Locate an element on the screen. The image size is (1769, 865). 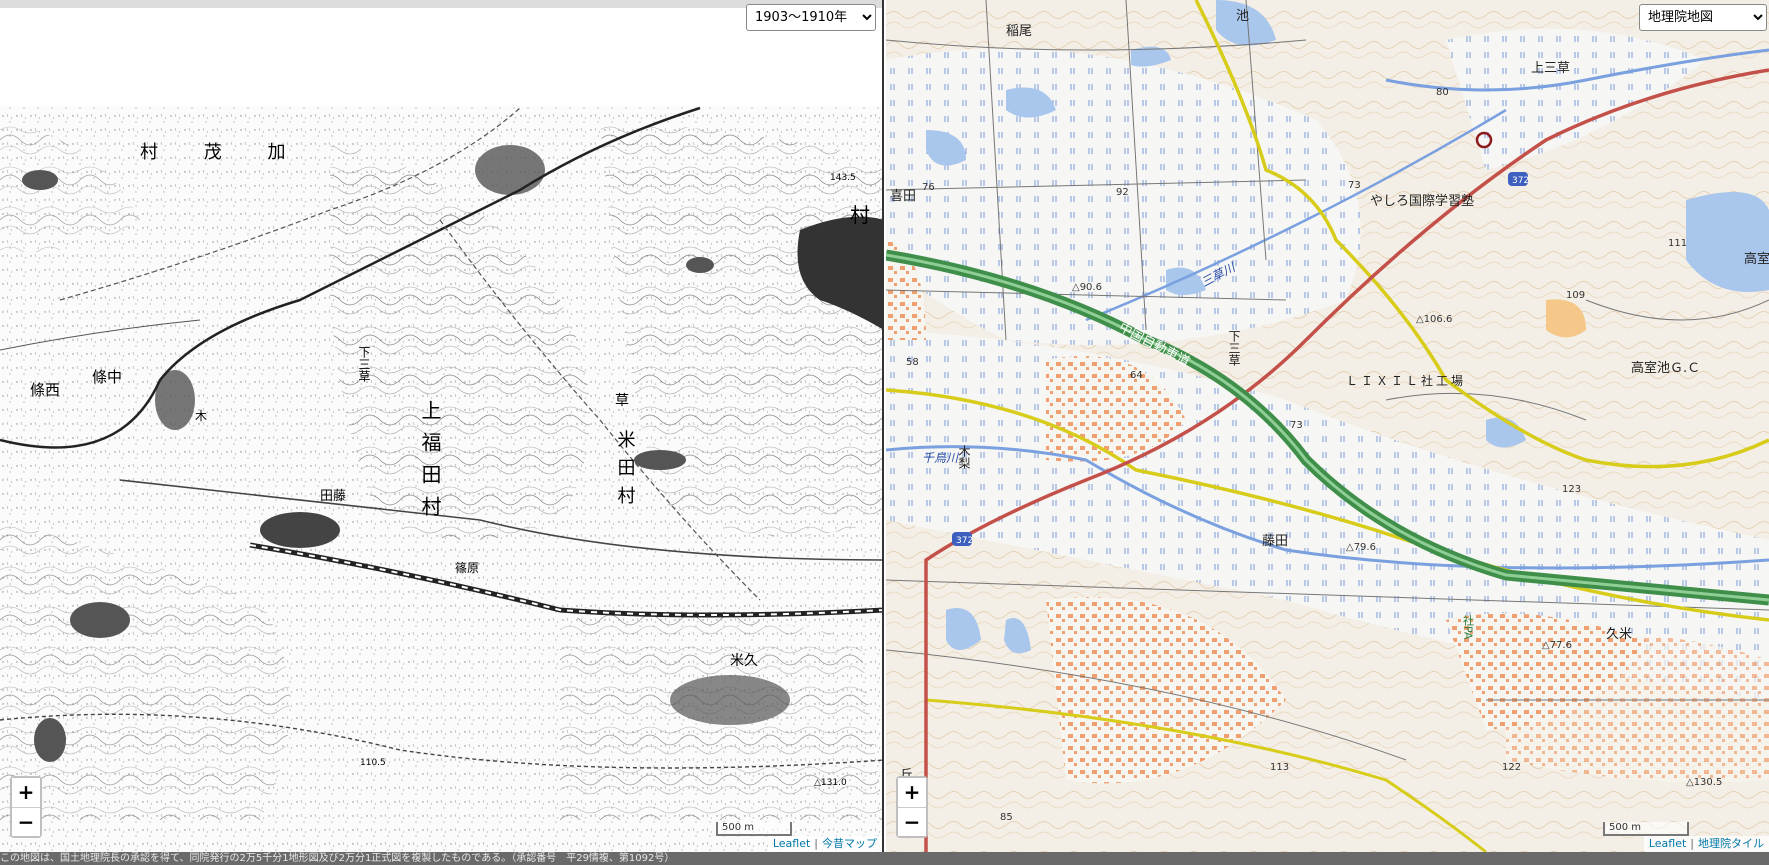
label-elevation: 123 is located at coordinates (1571, 489).